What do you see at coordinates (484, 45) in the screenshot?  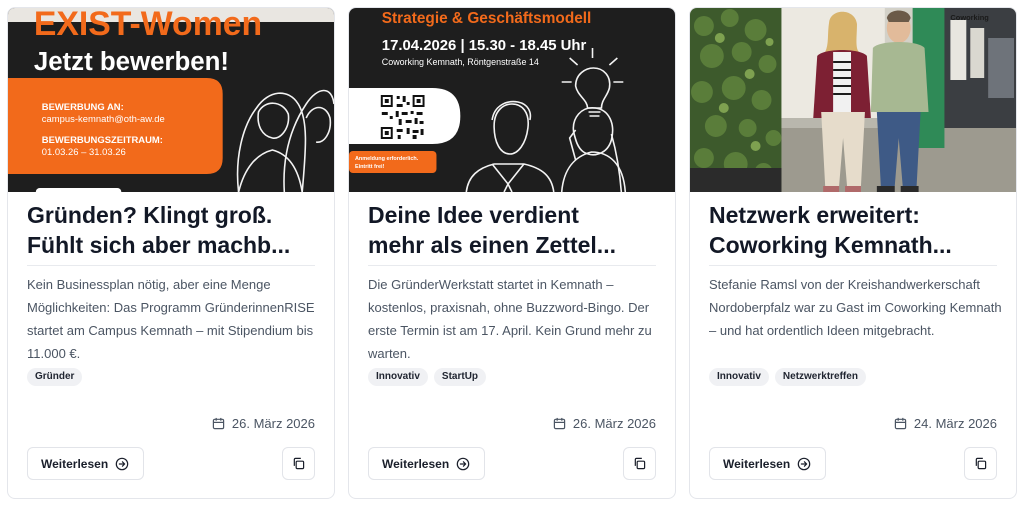 I see `poster-datetime: 17.04.2026 | 15.30 - 18.45 Uhr` at bounding box center [484, 45].